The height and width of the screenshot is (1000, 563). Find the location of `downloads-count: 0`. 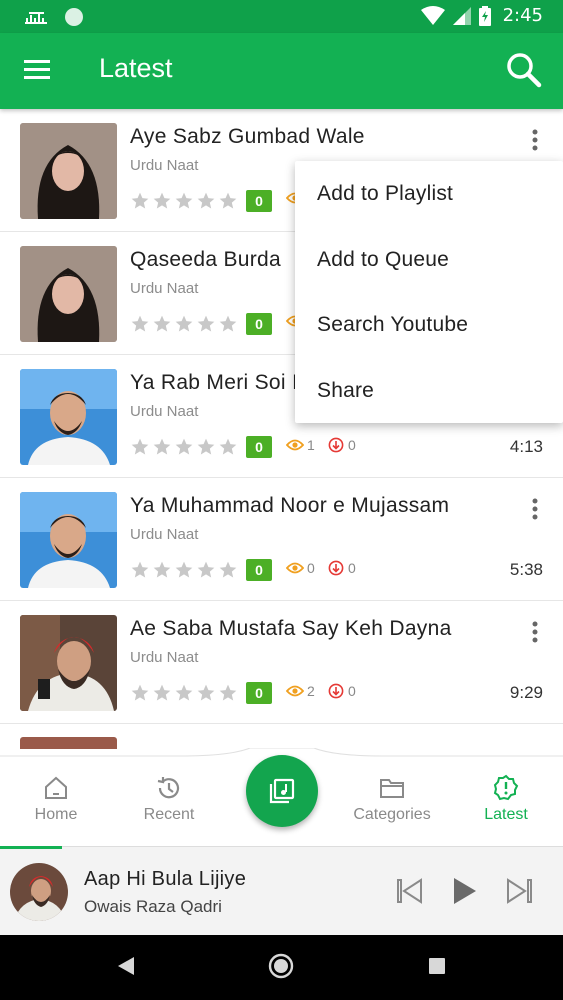

downloads-count: 0 is located at coordinates (342, 568).